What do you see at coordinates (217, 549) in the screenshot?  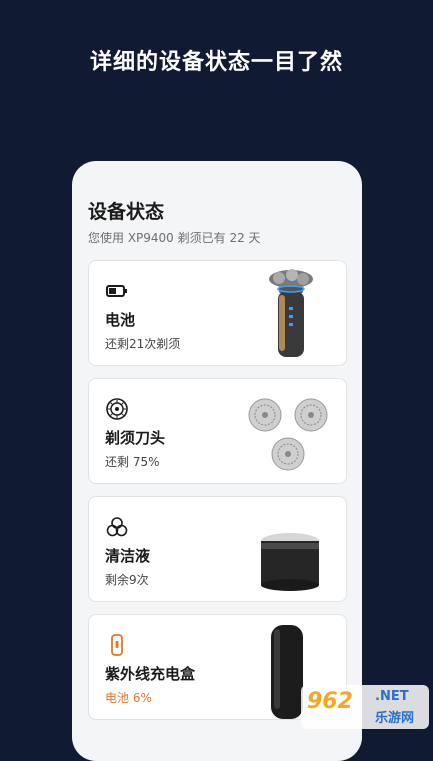 I see `card-cleaning-fluid: 清洁液 剩余9次` at bounding box center [217, 549].